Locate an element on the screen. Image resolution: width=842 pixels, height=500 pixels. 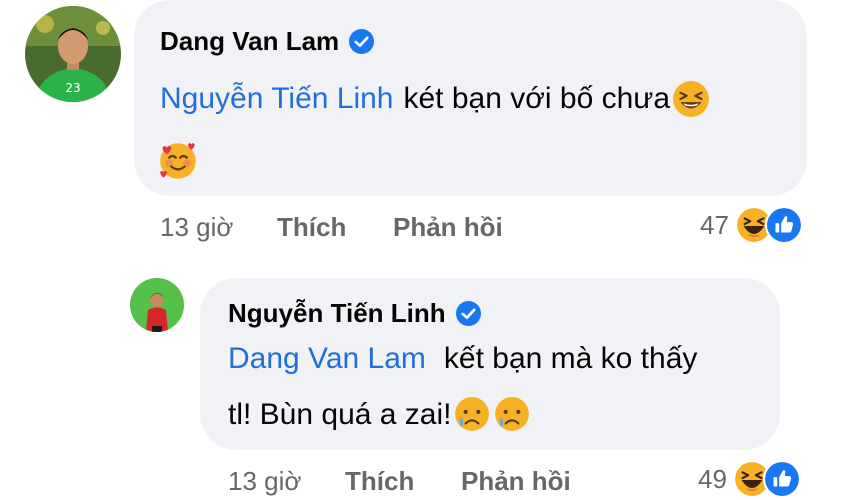
author-name: Dang Van Lam is located at coordinates (249, 41).